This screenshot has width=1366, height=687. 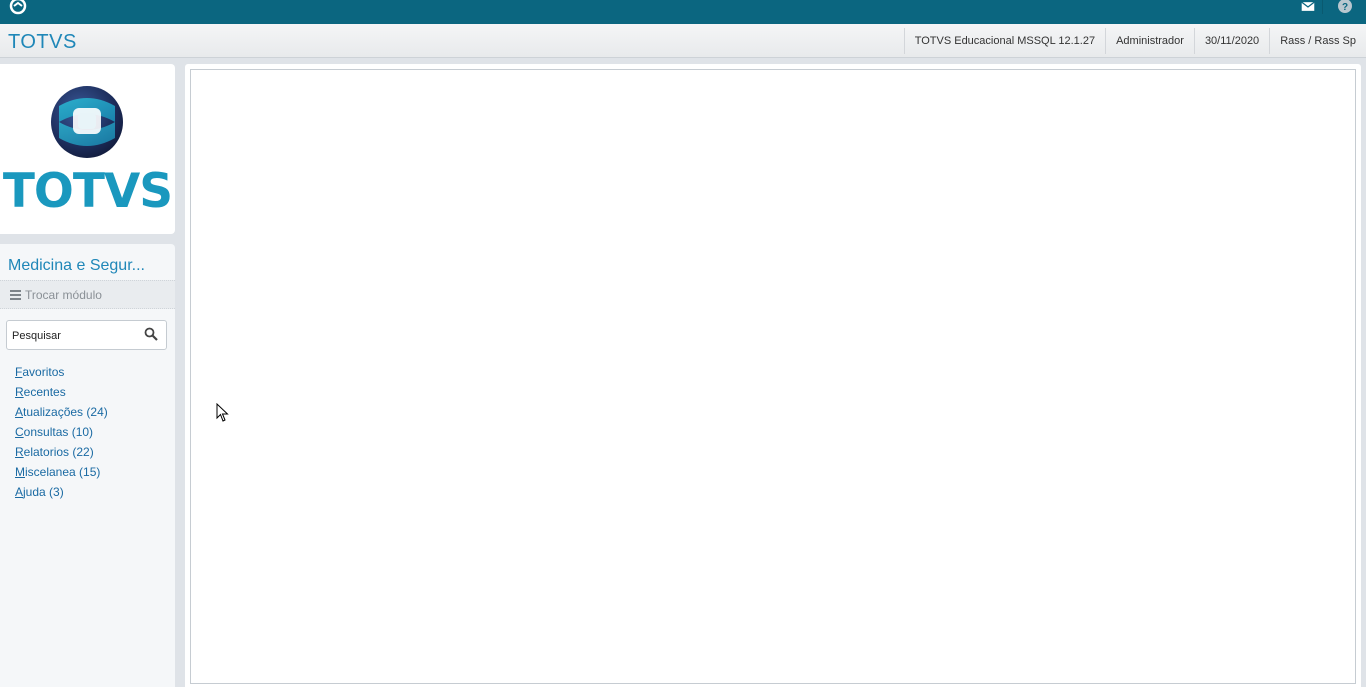 I want to click on search-box, so click(x=86, y=335).